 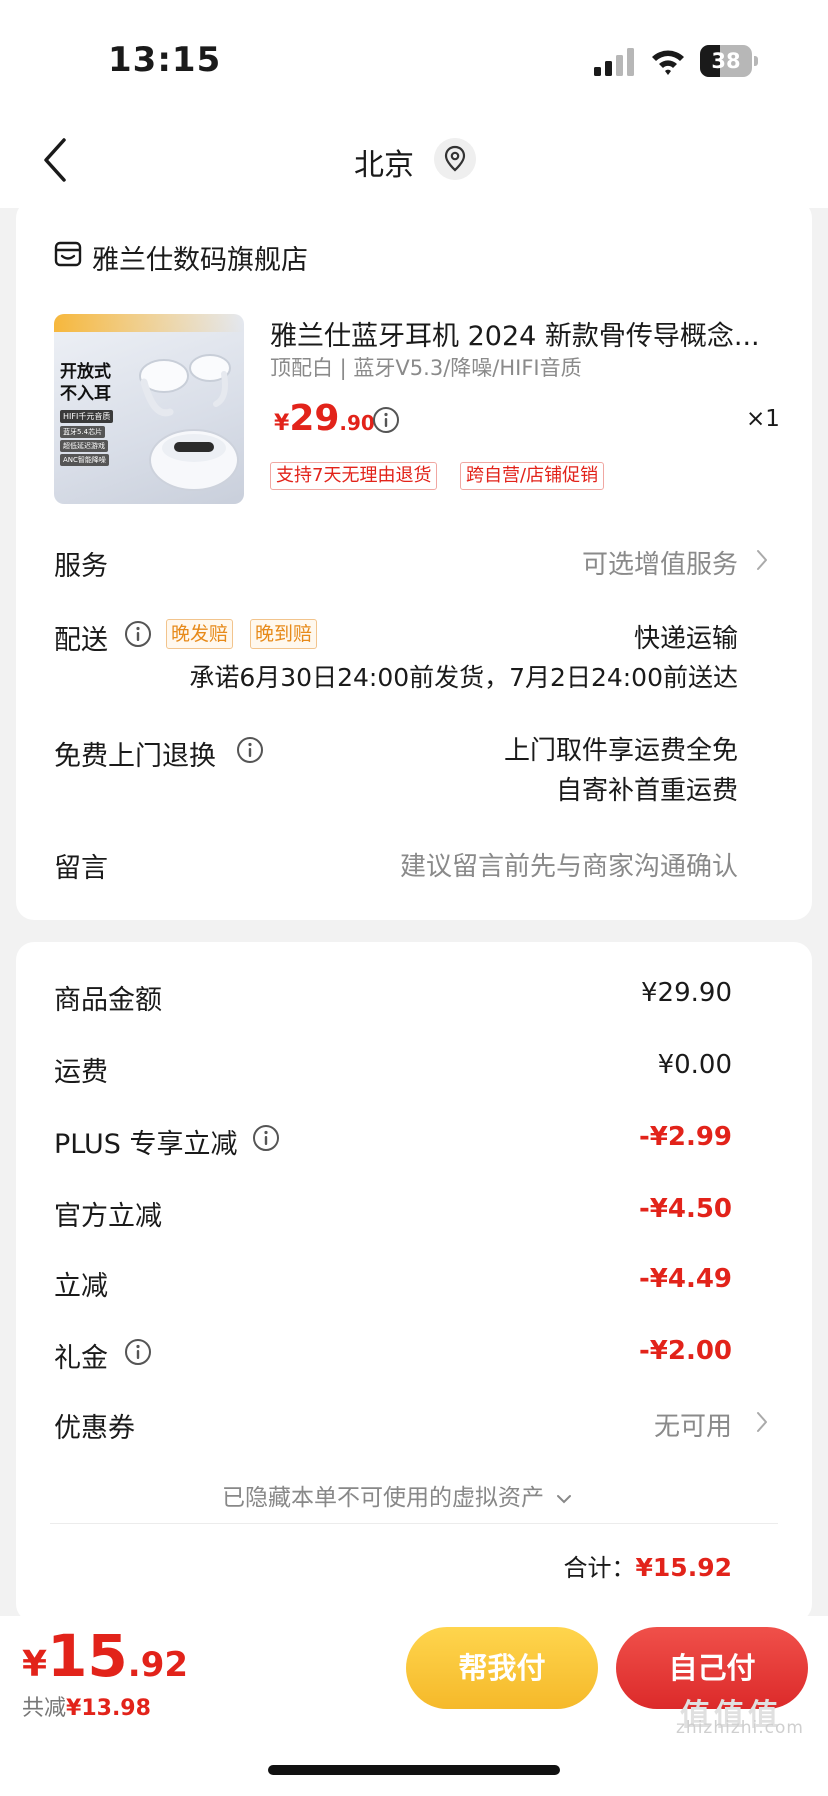 What do you see at coordinates (250, 750) in the screenshot?
I see `return-info-icon` at bounding box center [250, 750].